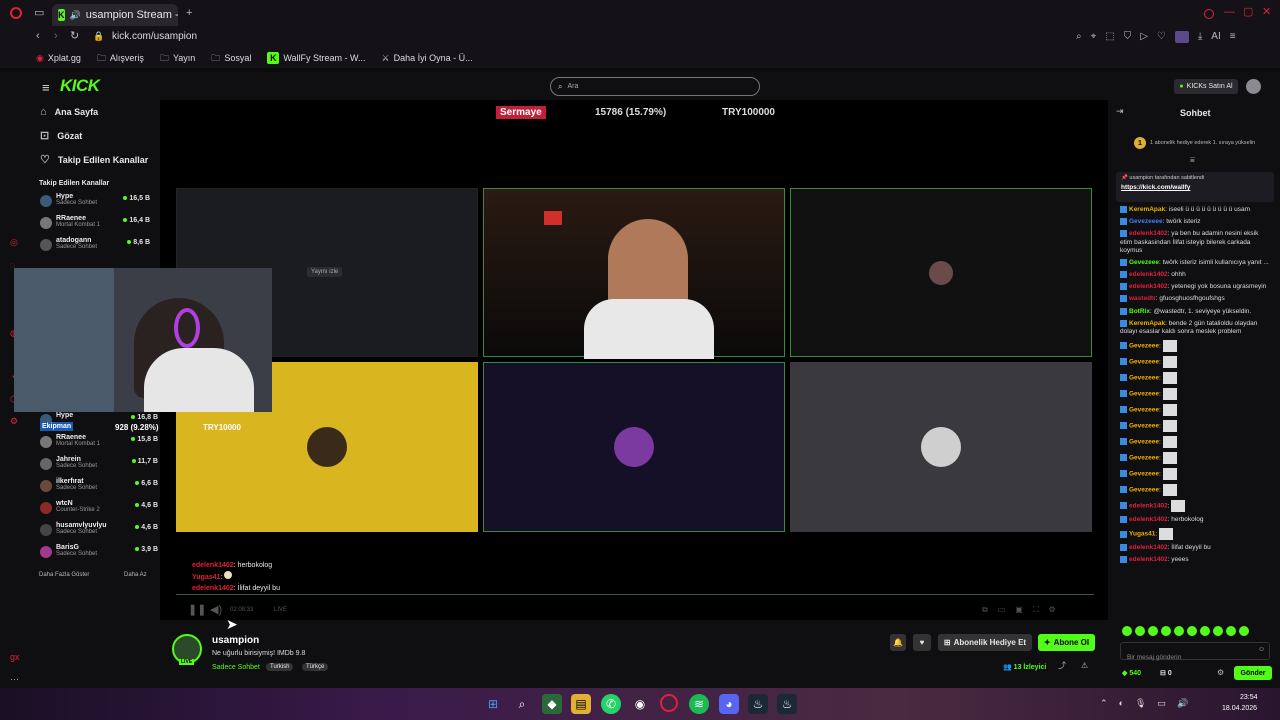 The image size is (1280, 720). What do you see at coordinates (315, 667) in the screenshot?
I see `tag-turkce: Türkçe` at bounding box center [315, 667].